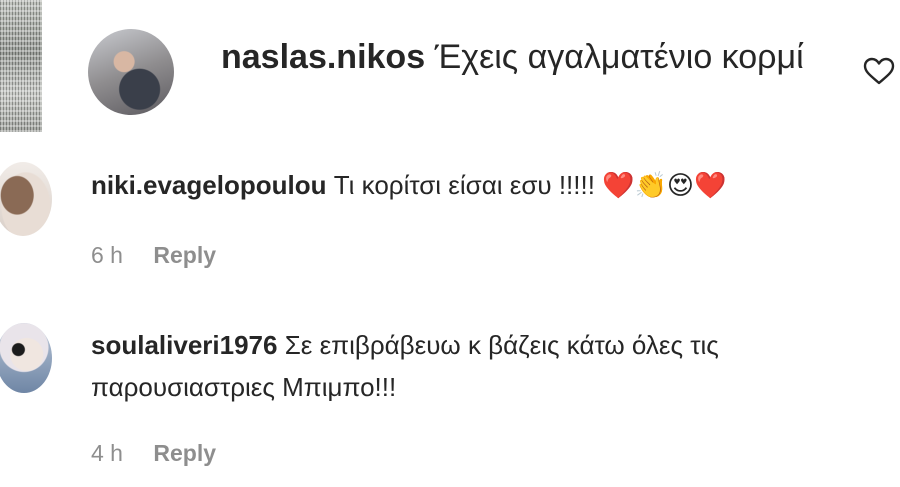 This screenshot has width=900, height=487. Describe the element at coordinates (464, 185) in the screenshot. I see `comment-body: Τι κορίτσι είσαι εσυ !!!!!` at that location.